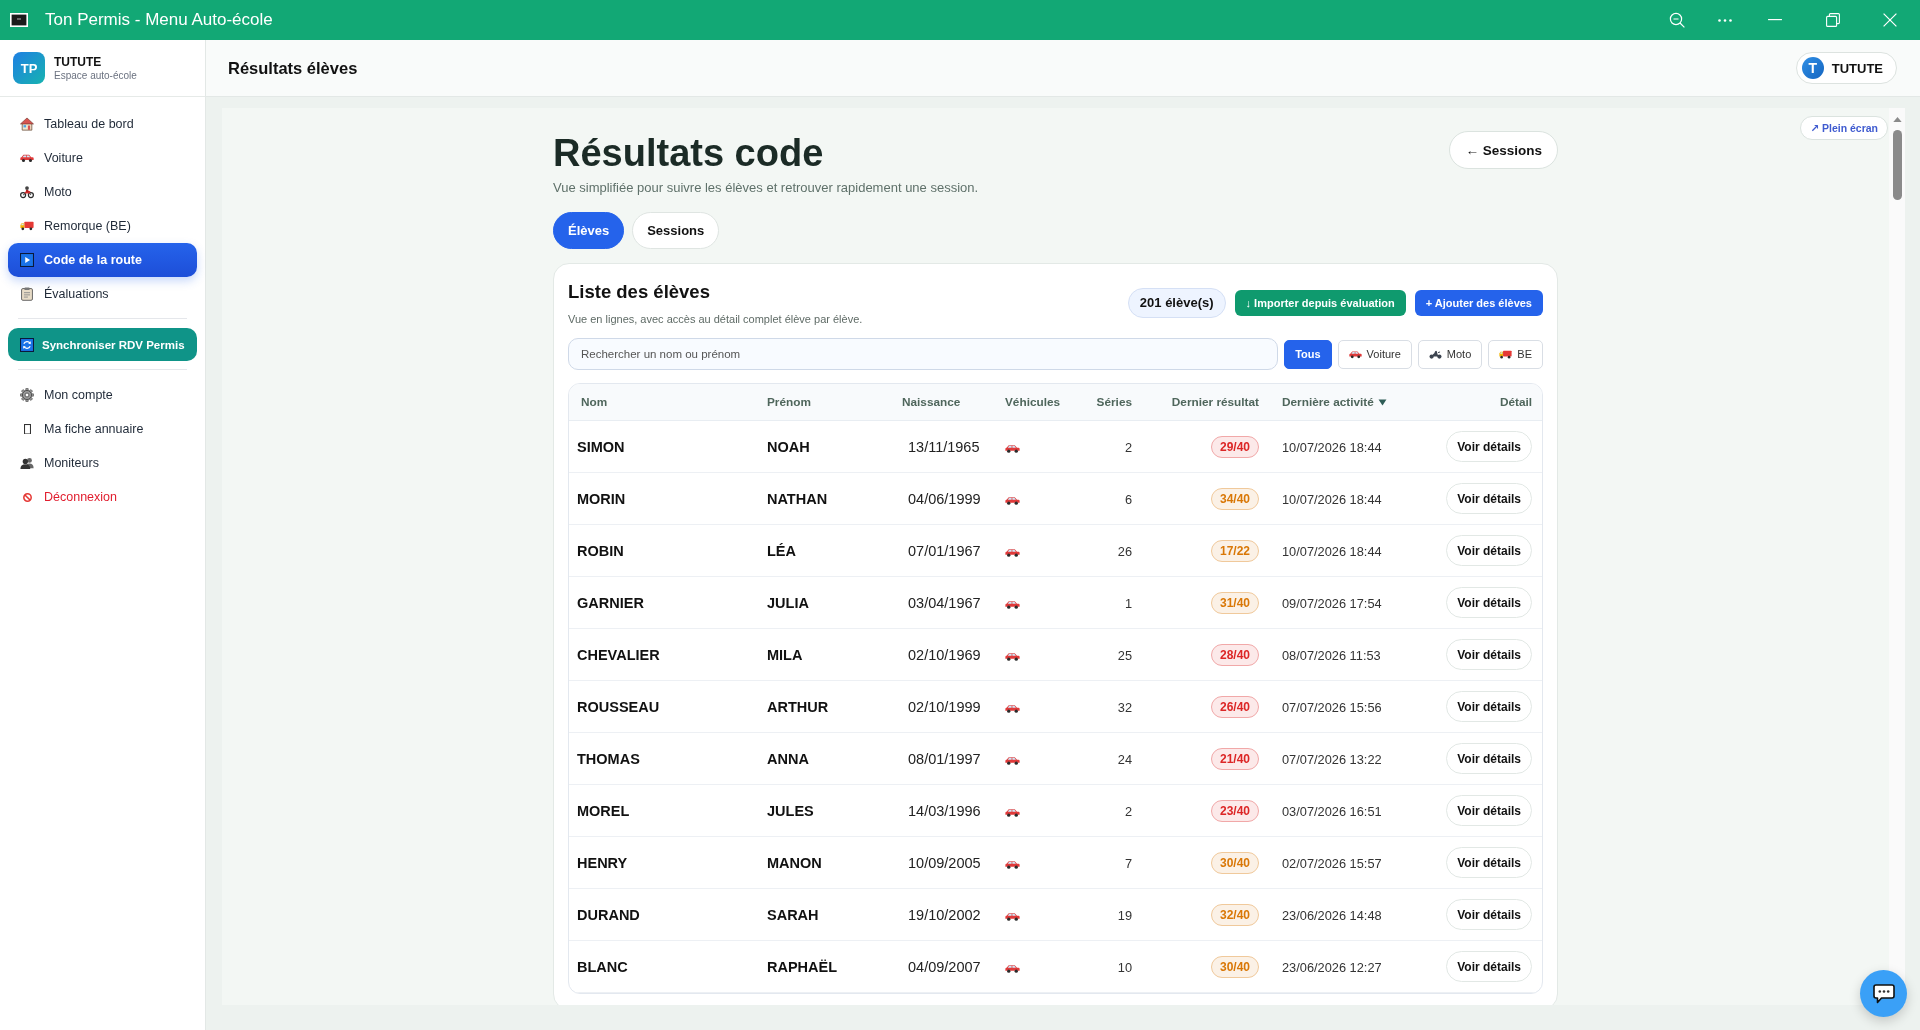  Describe the element at coordinates (834, 402) in the screenshot. I see `column-header: Prénom` at that location.